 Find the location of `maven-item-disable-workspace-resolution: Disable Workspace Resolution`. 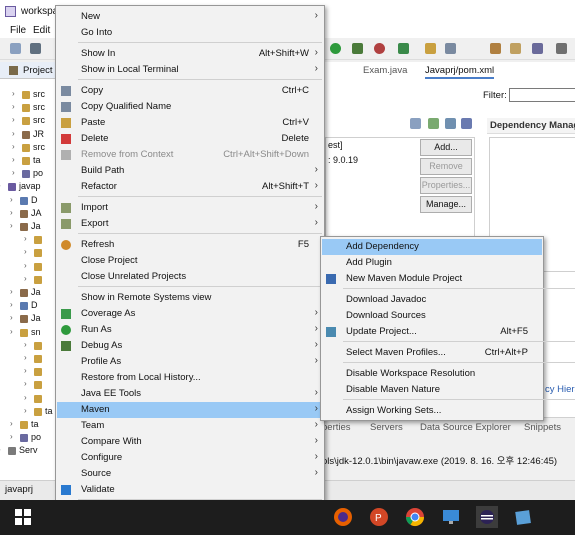

maven-item-disable-workspace-resolution: Disable Workspace Resolution is located at coordinates (432, 374).